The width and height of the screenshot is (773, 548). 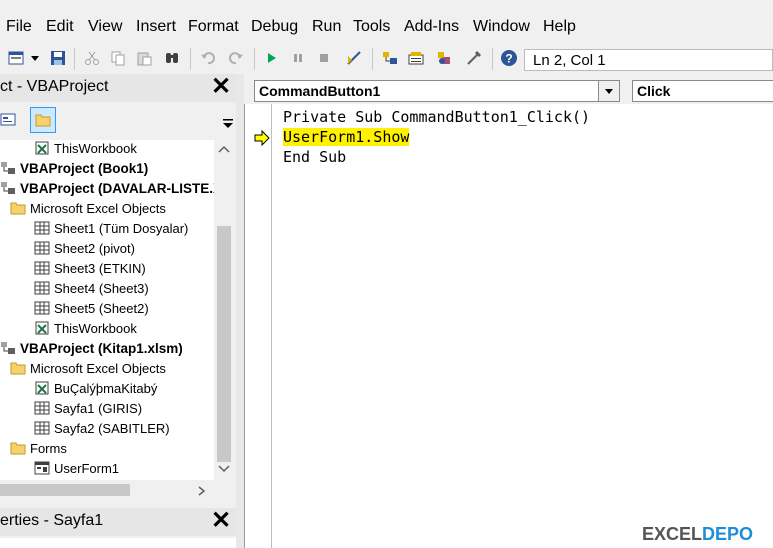 I want to click on paste-icon, so click(x=144, y=58).